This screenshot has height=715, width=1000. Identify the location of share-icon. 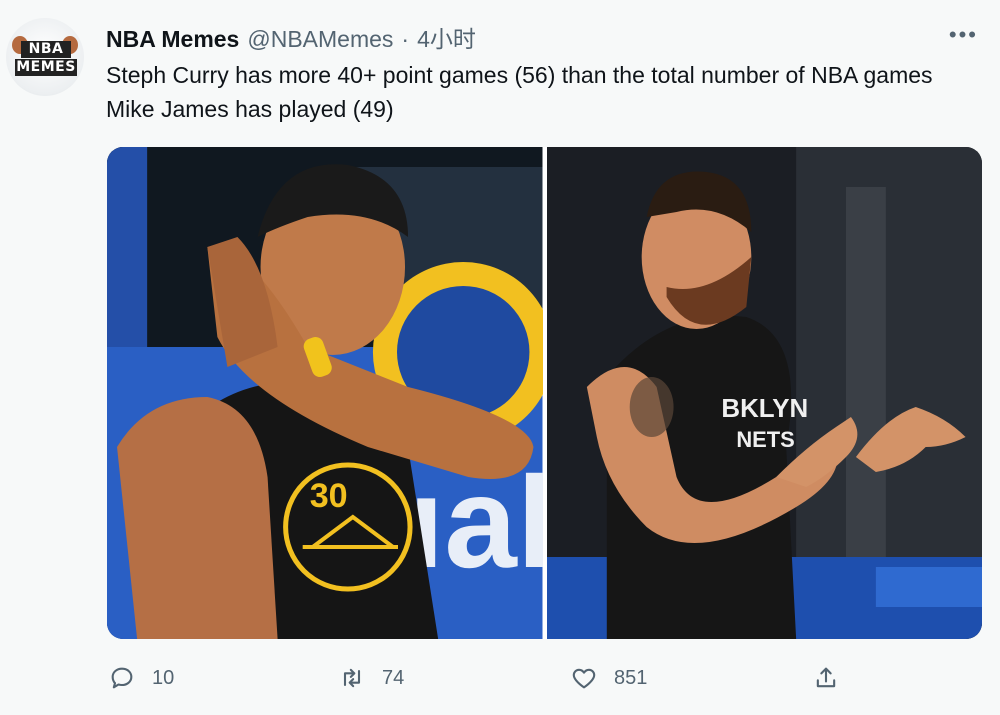
(826, 677).